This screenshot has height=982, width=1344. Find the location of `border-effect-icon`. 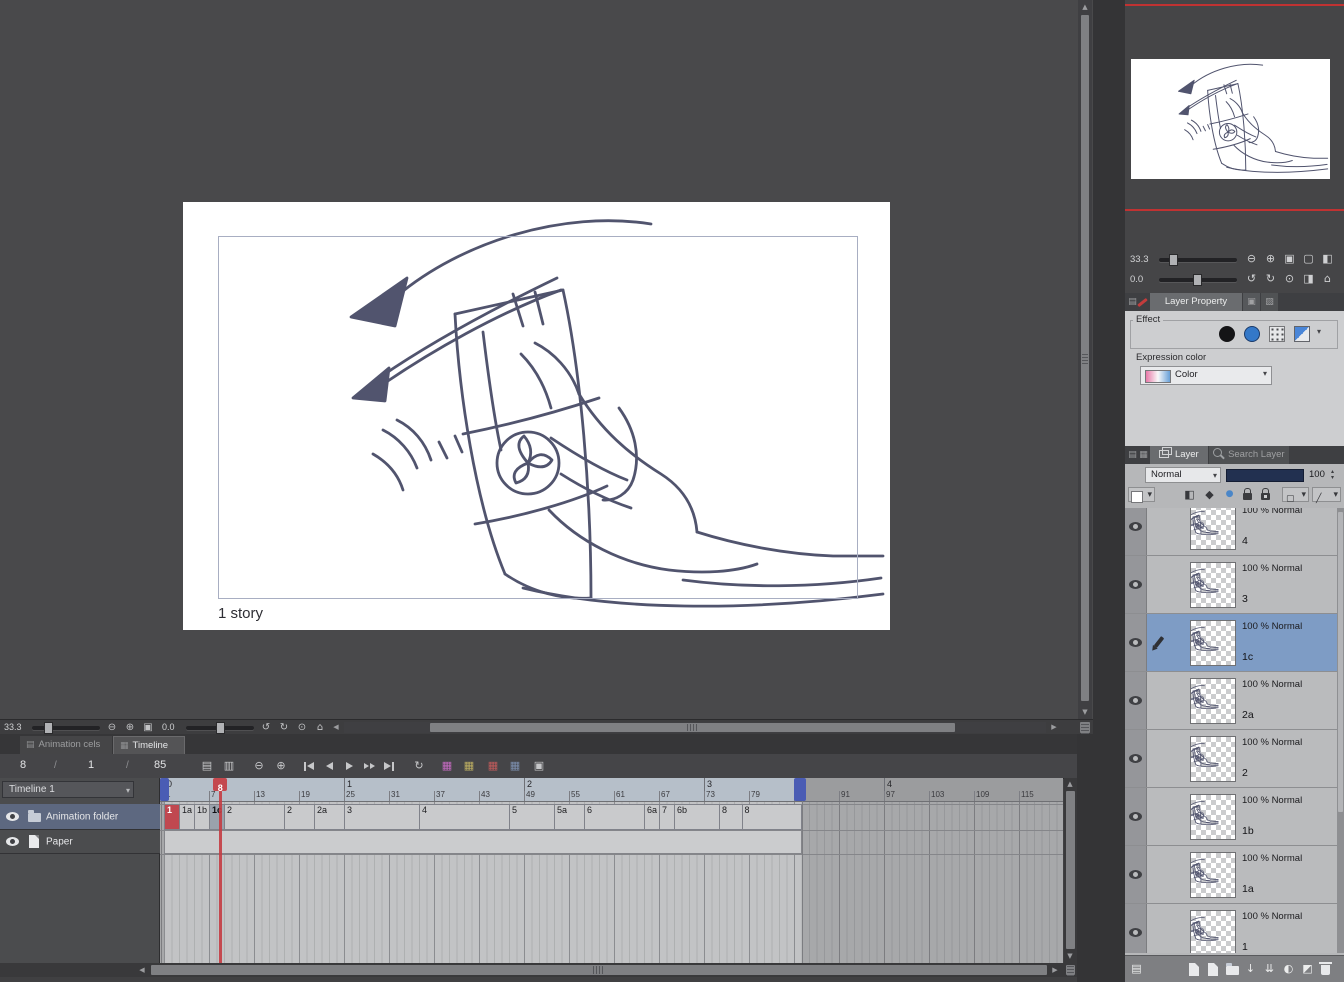

border-effect-icon is located at coordinates (1227, 334).